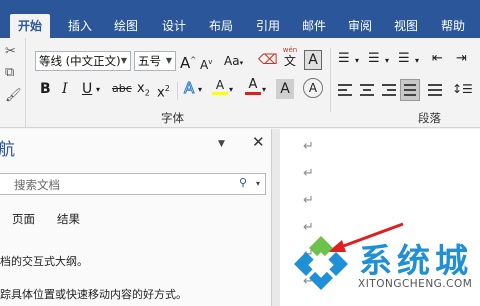 This screenshot has width=480, height=306. Describe the element at coordinates (321, 263) in the screenshot. I see `watermark-logo` at that location.